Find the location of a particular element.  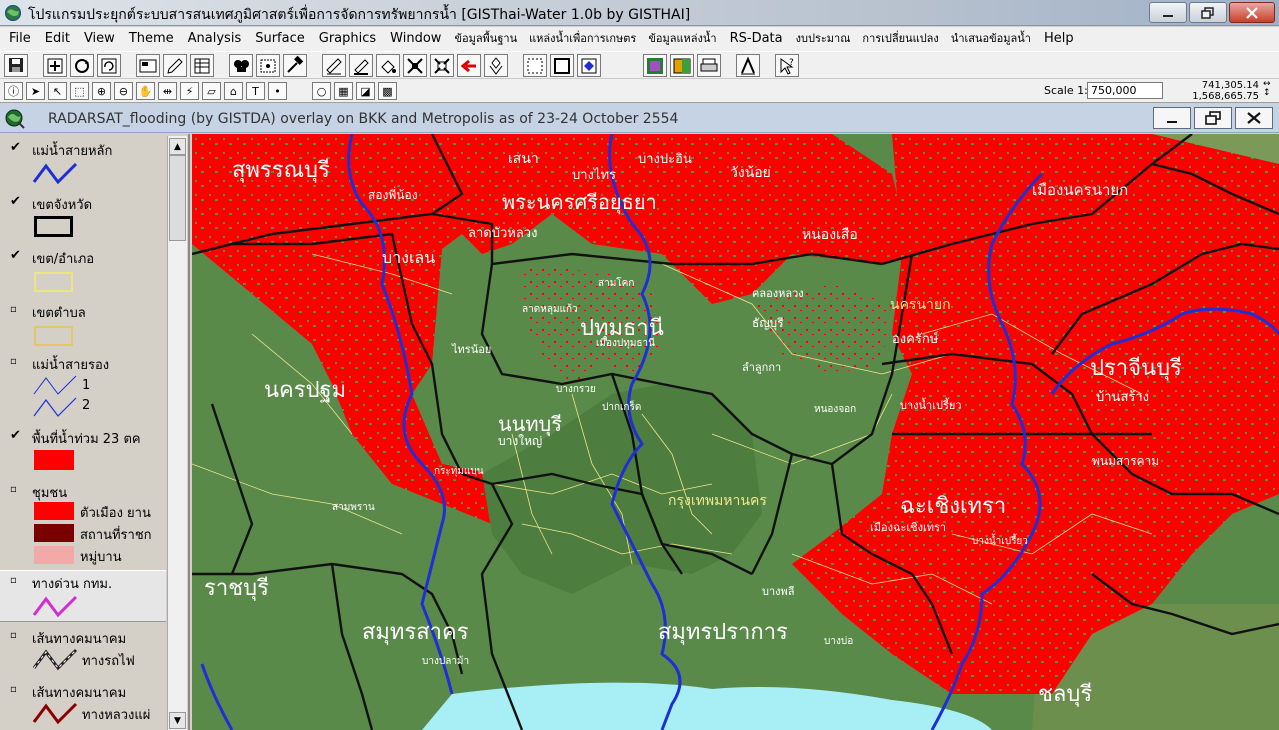

text-tool-button: T is located at coordinates (255, 91).